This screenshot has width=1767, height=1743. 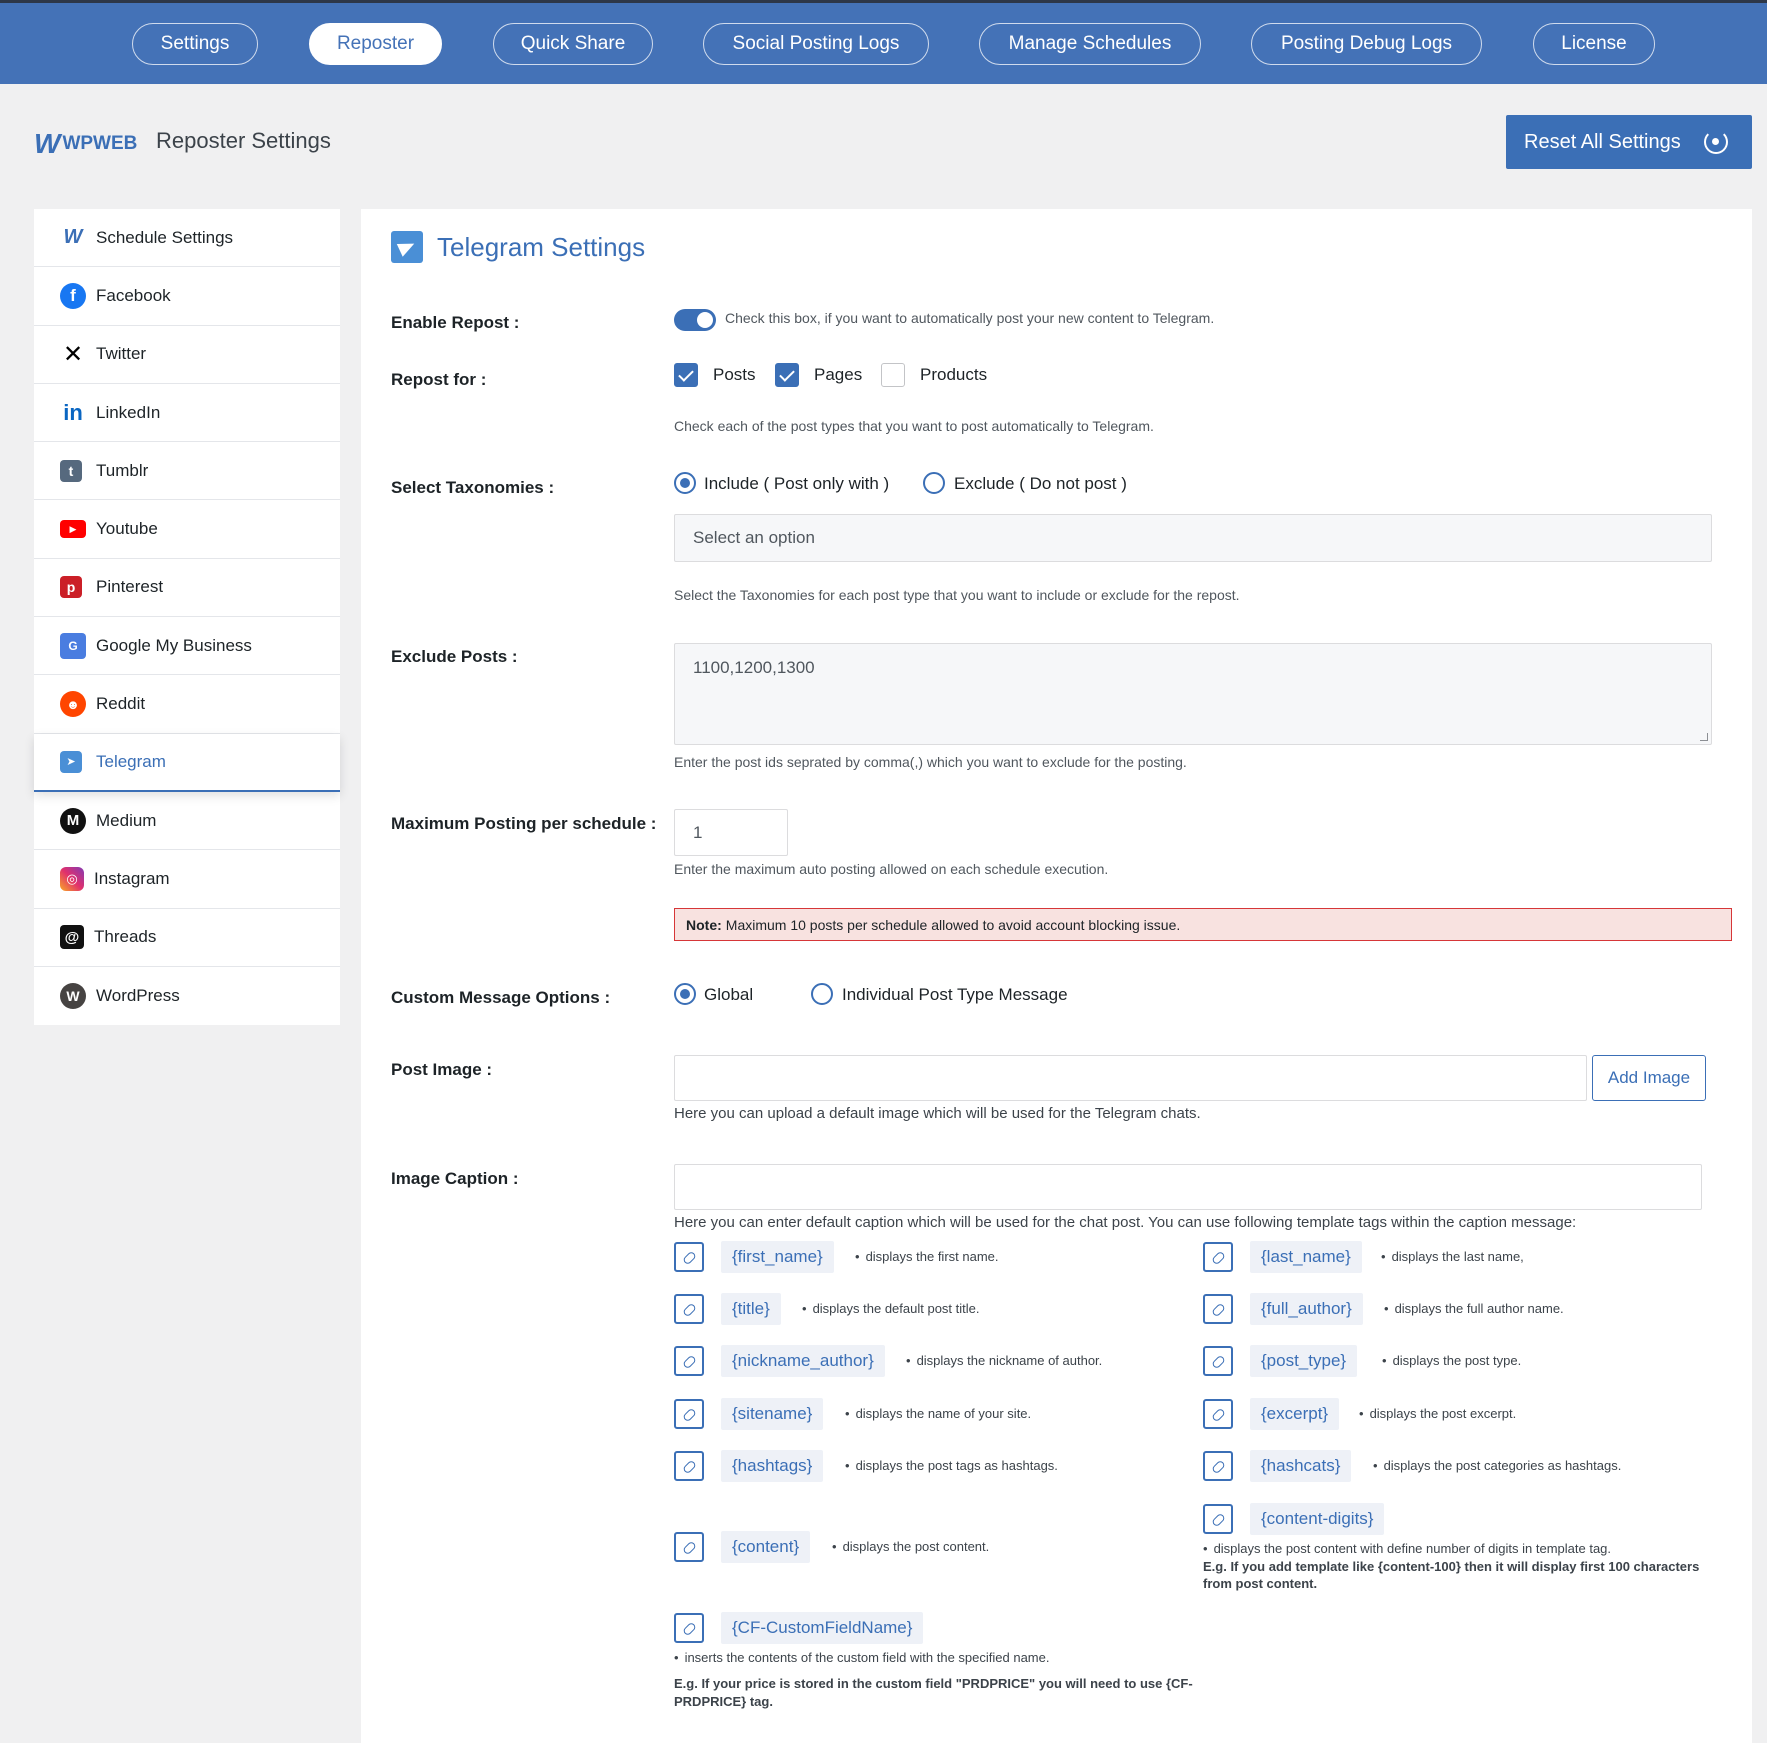 I want to click on insert-tag-excerpt-button, so click(x=1218, y=1414).